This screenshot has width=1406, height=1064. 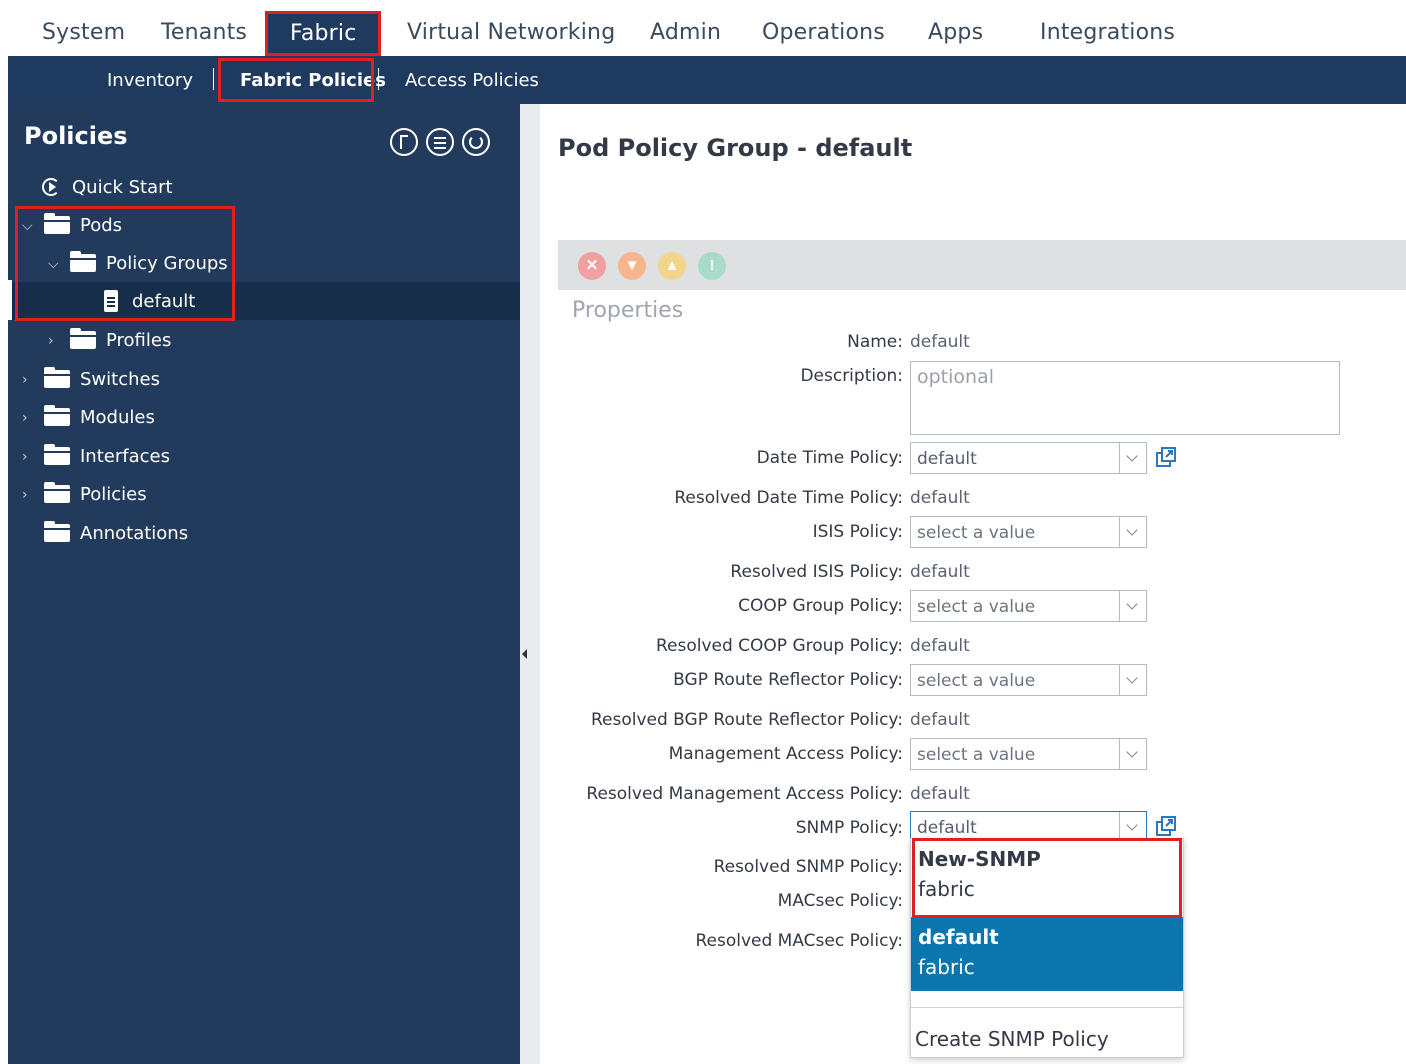 What do you see at coordinates (712, 266) in the screenshot?
I see `warning-fault-icon: !` at bounding box center [712, 266].